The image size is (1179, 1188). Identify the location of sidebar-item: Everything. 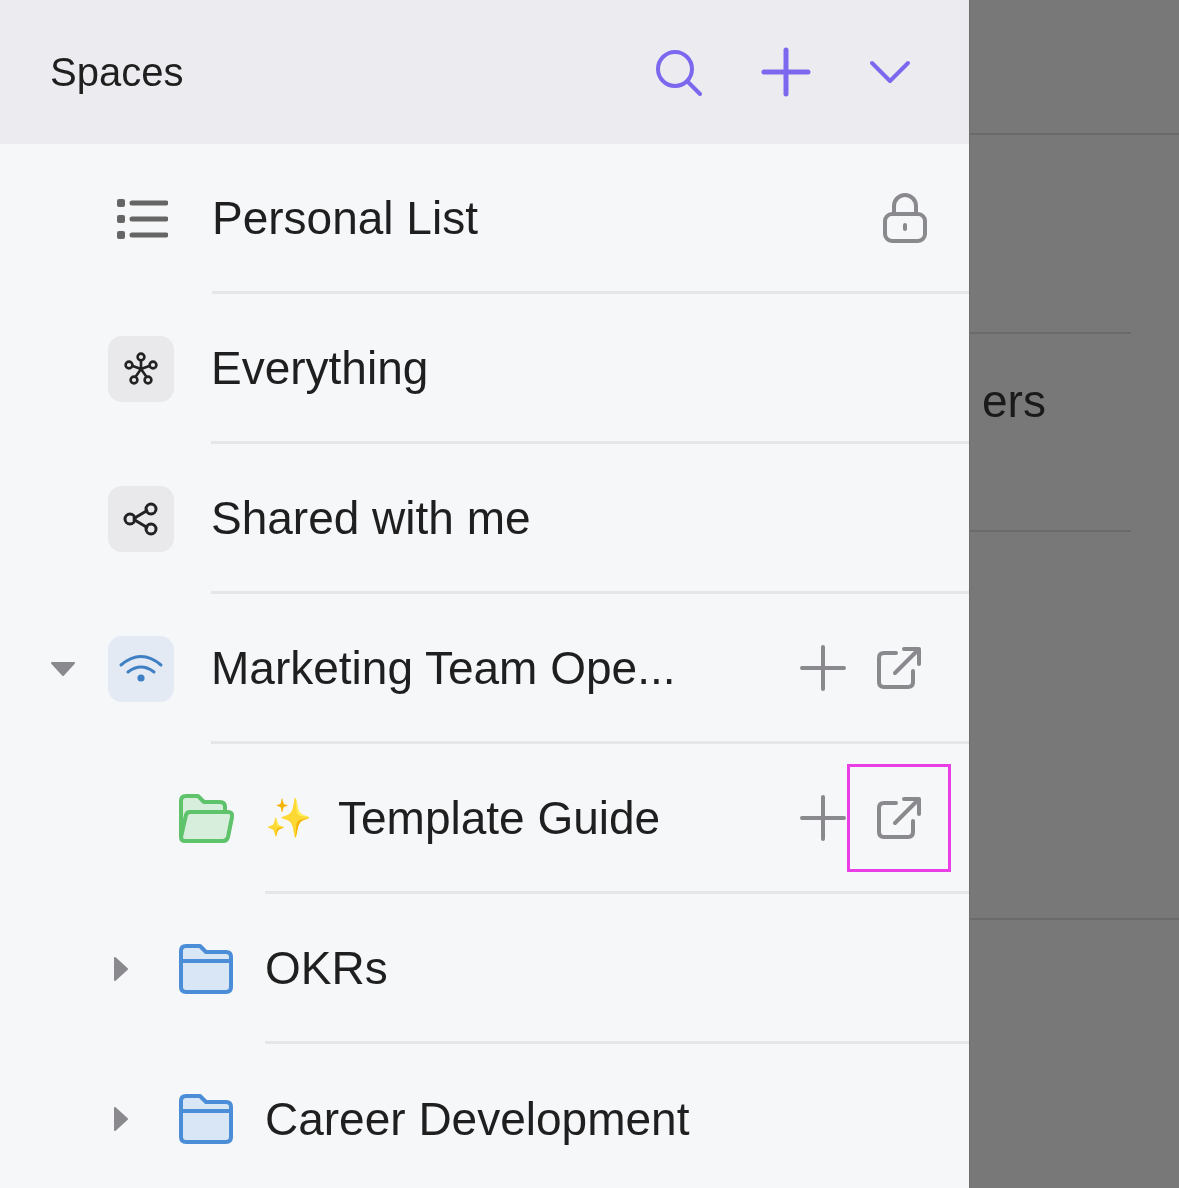
(320, 367).